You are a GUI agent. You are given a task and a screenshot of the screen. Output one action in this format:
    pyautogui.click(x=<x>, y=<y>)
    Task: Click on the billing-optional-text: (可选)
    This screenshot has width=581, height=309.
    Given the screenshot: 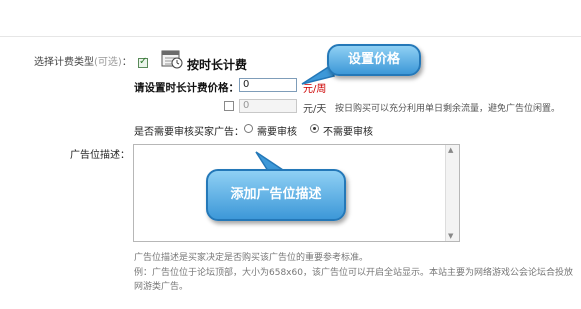 What is the action you would take?
    pyautogui.click(x=108, y=62)
    